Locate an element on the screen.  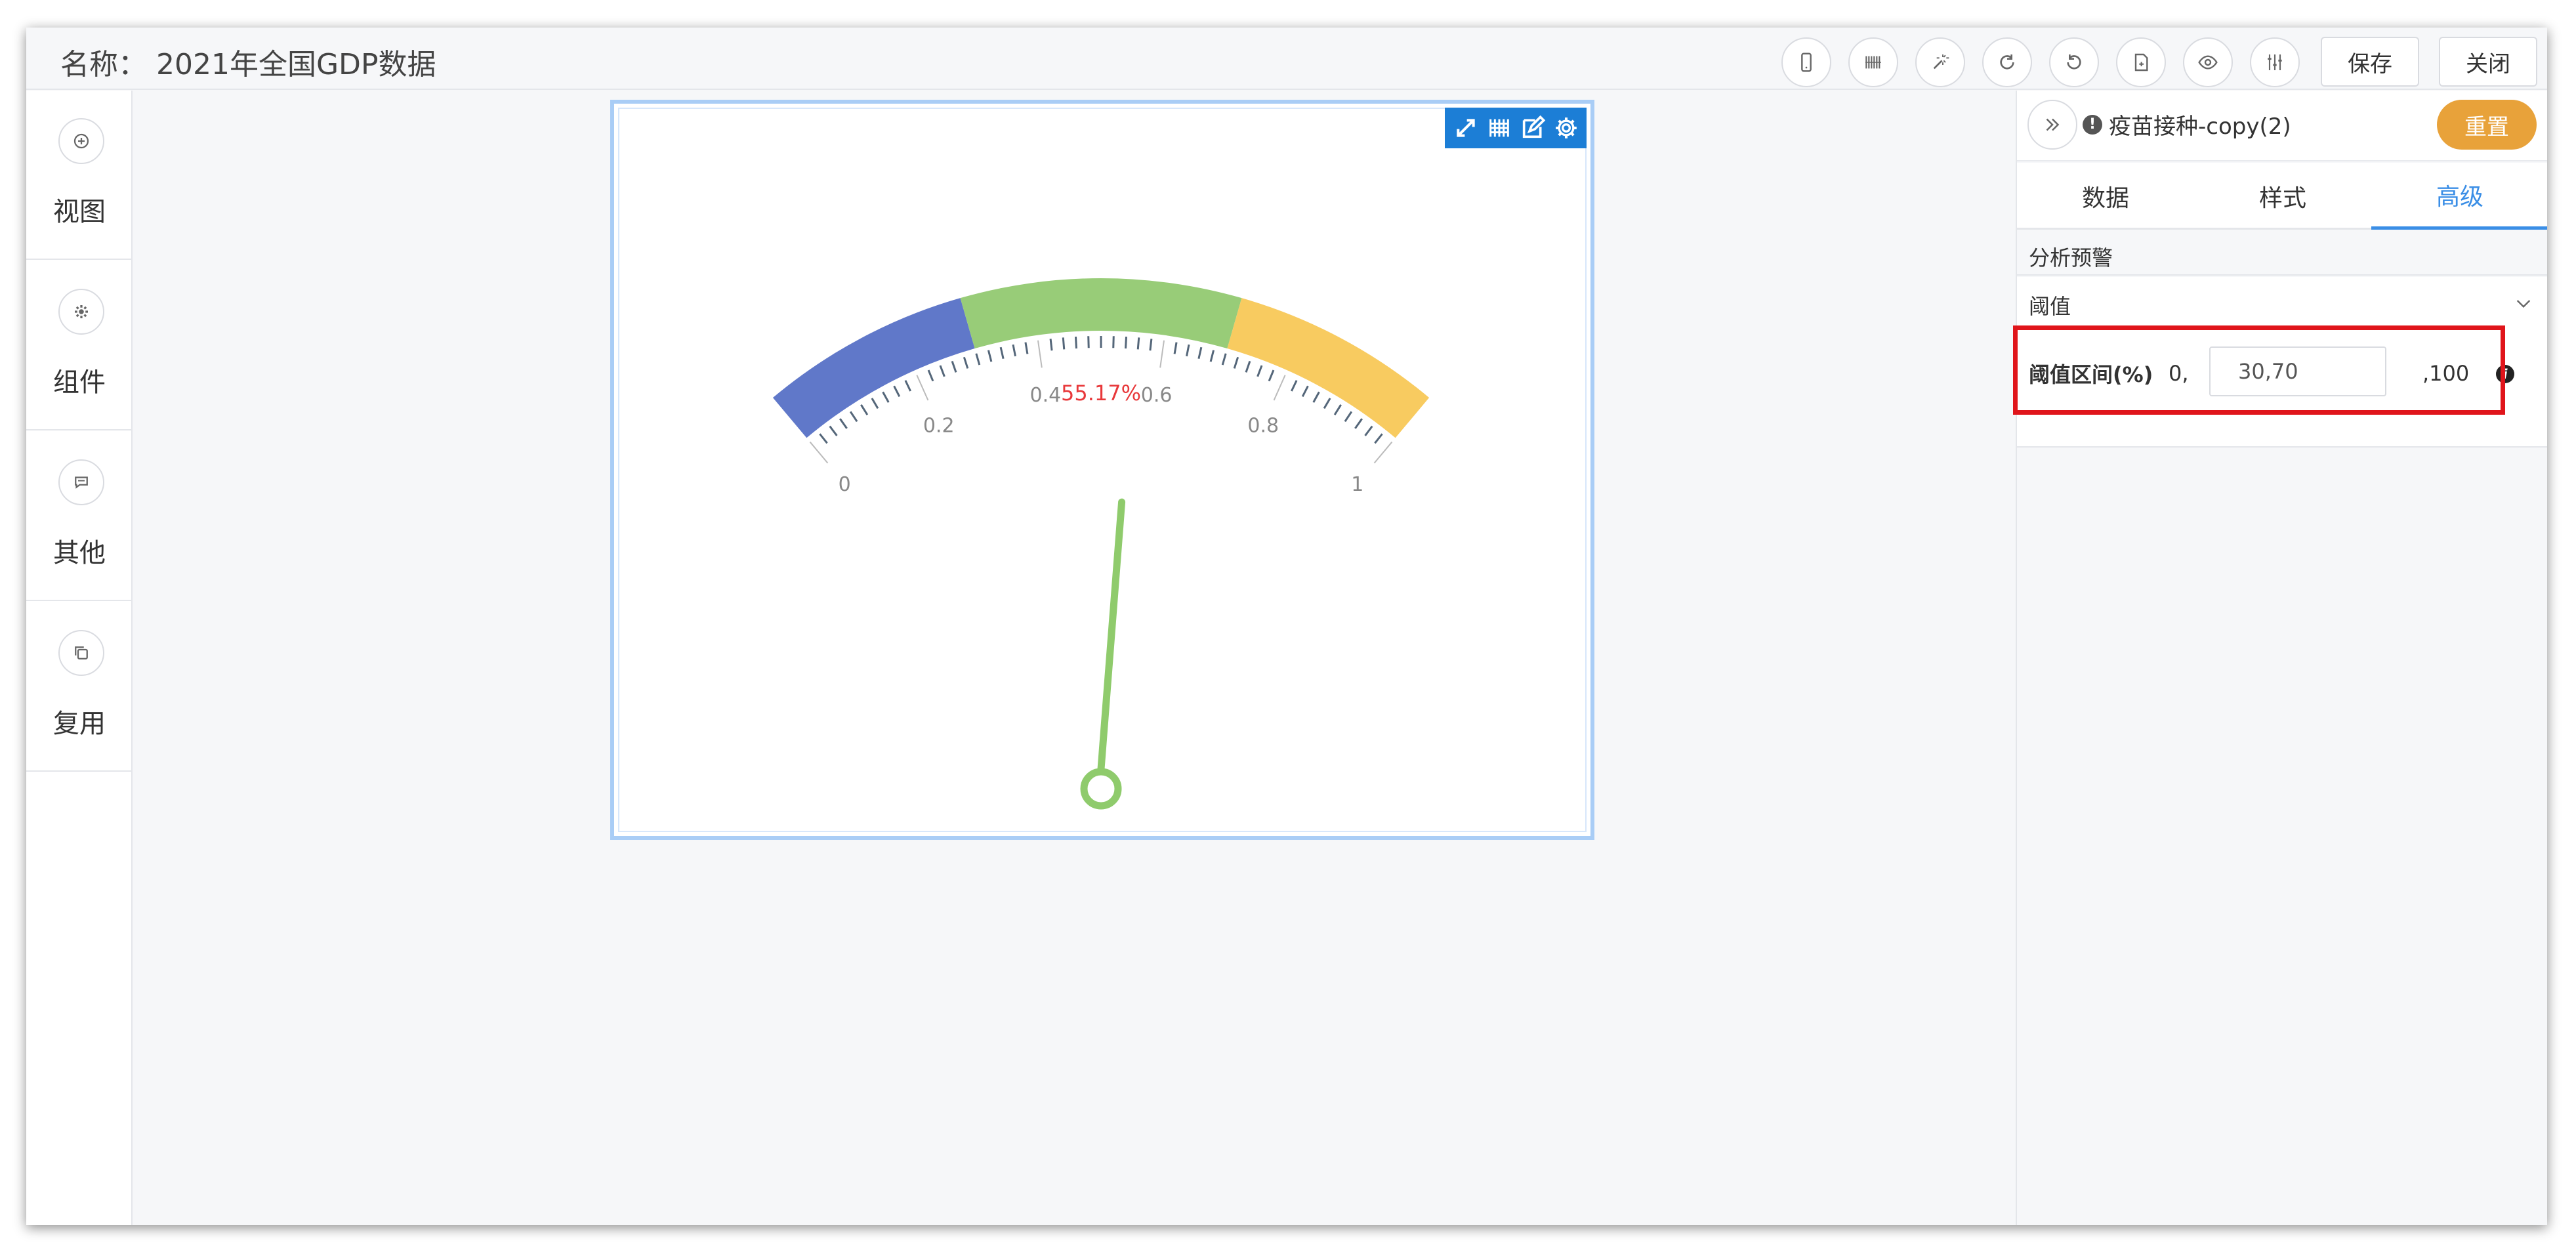
expand-icon is located at coordinates (1466, 128).